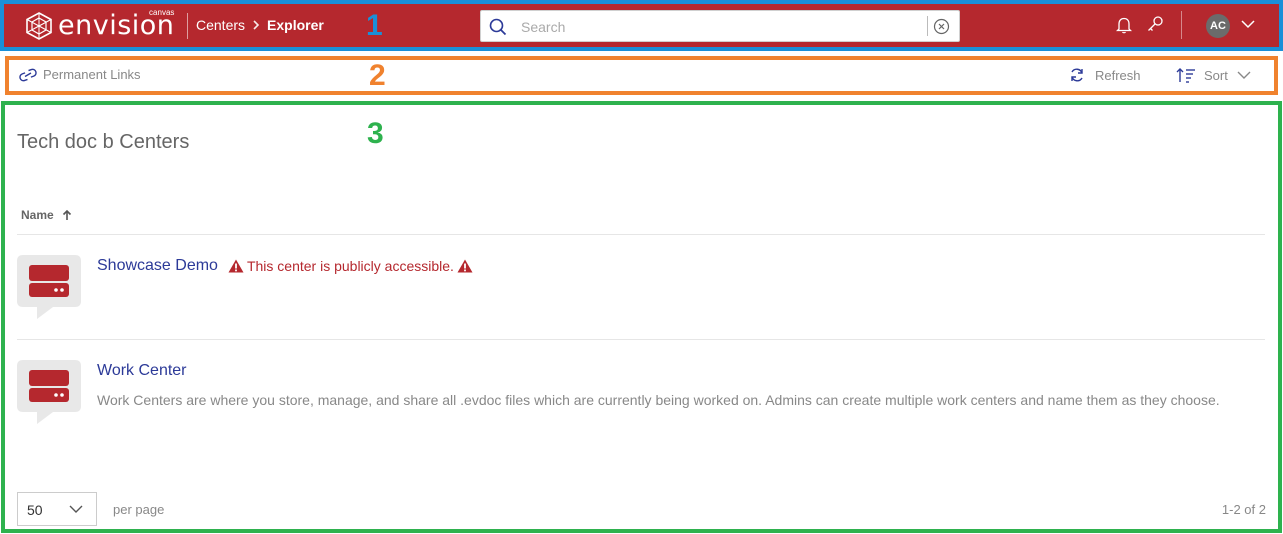 This screenshot has width=1283, height=534. What do you see at coordinates (1155, 24) in the screenshot?
I see `key-icon` at bounding box center [1155, 24].